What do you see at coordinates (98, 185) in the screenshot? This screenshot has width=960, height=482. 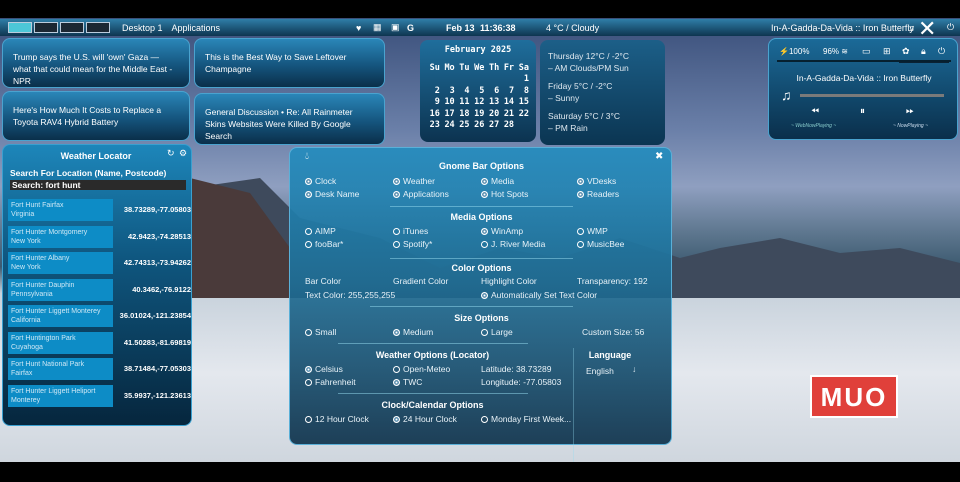 I see `search-input: Search: fort hunt` at bounding box center [98, 185].